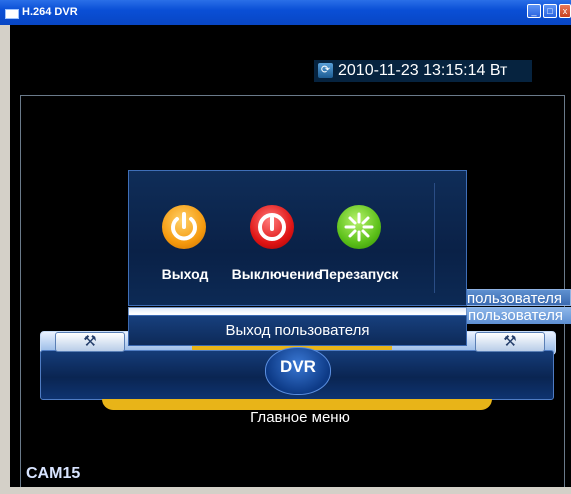 The image size is (571, 494). Describe the element at coordinates (514, 298) in the screenshot. I see `submenu-item-label: Выход пользователя` at that location.